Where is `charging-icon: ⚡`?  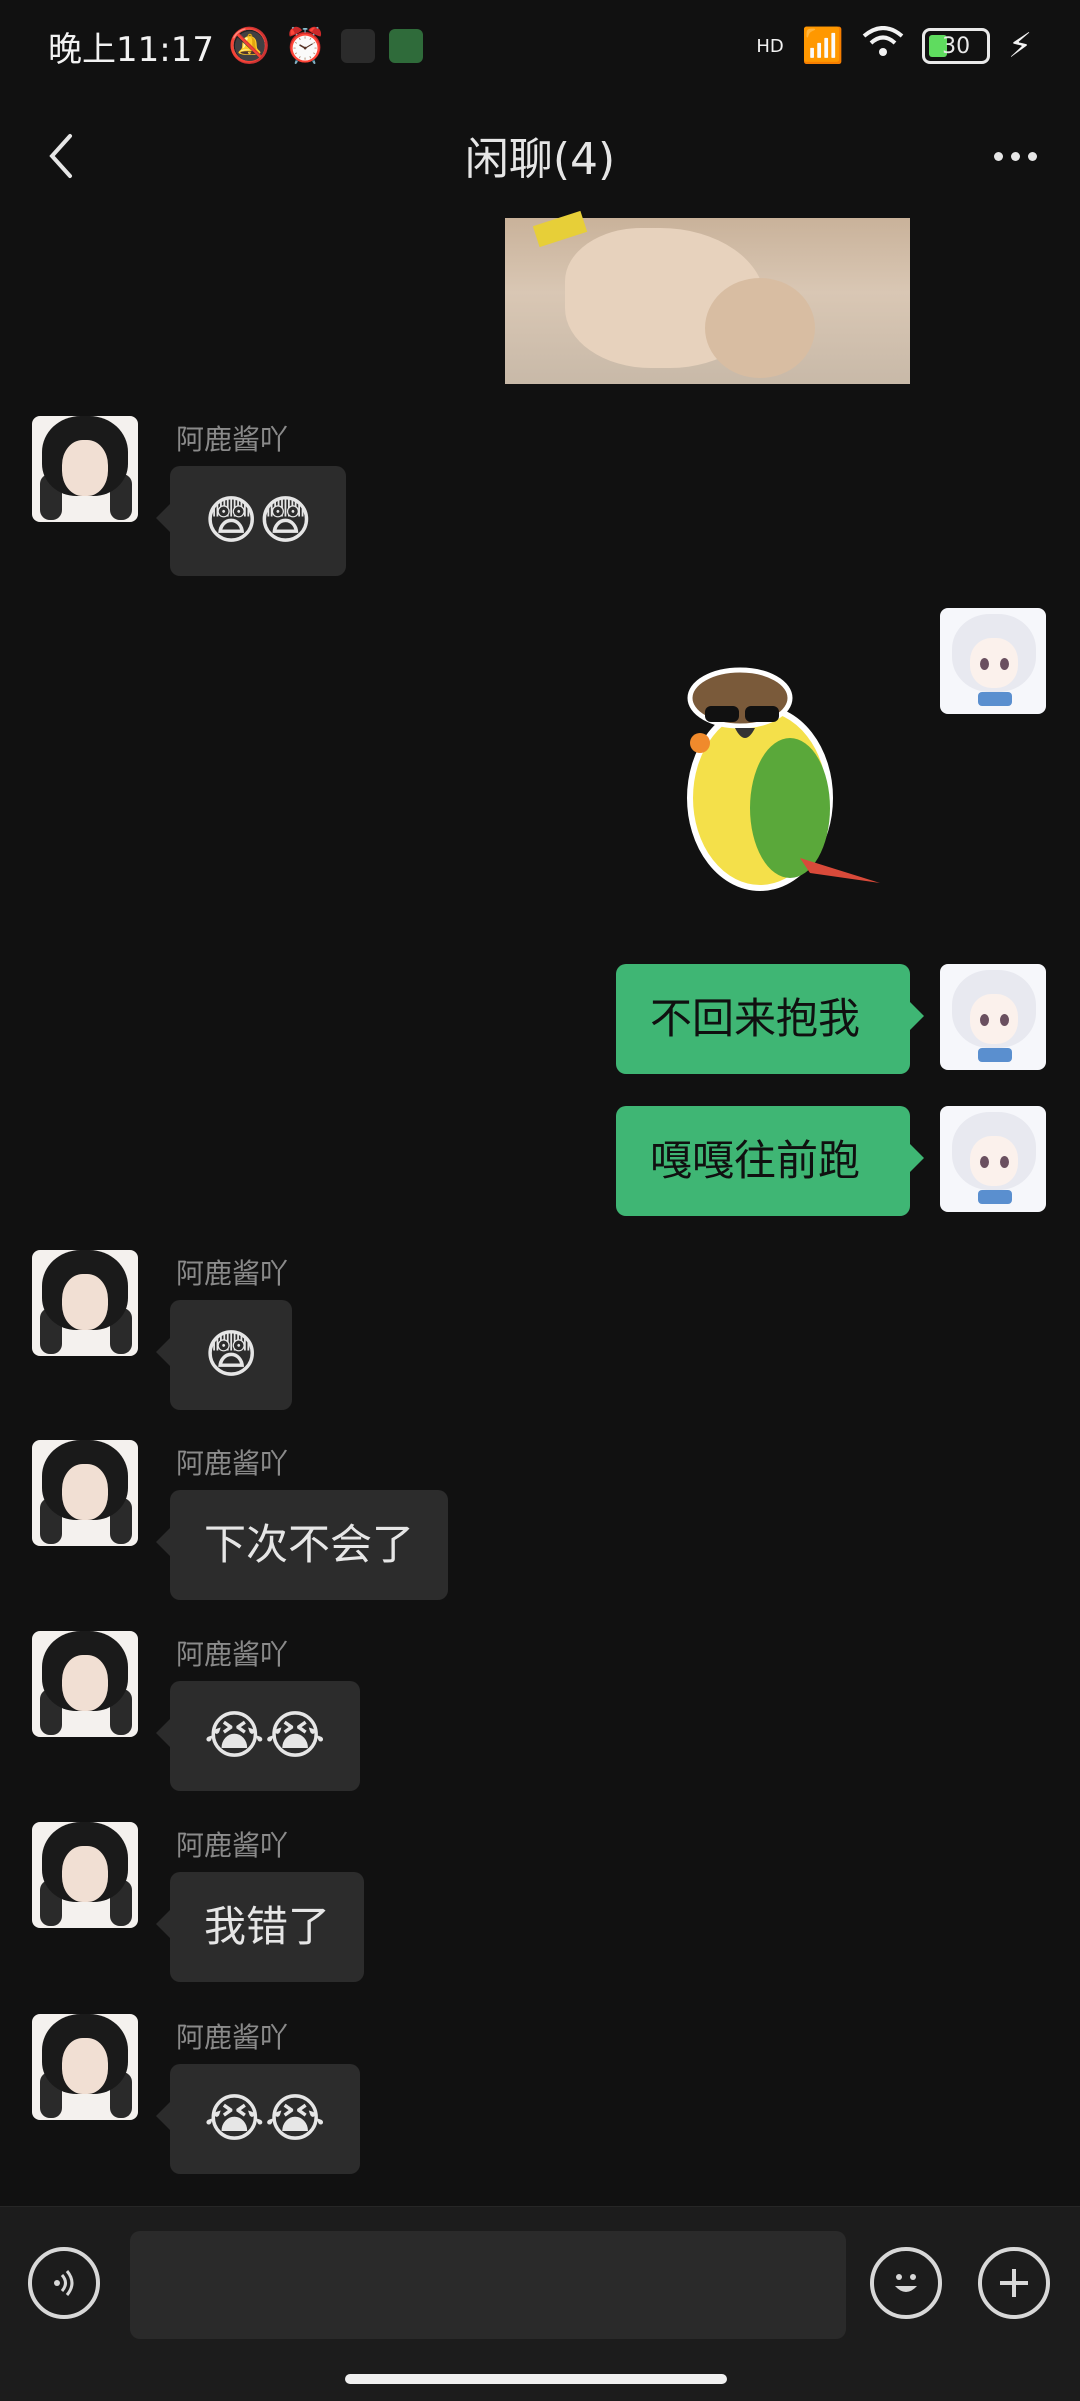 charging-icon: ⚡ is located at coordinates (1020, 46).